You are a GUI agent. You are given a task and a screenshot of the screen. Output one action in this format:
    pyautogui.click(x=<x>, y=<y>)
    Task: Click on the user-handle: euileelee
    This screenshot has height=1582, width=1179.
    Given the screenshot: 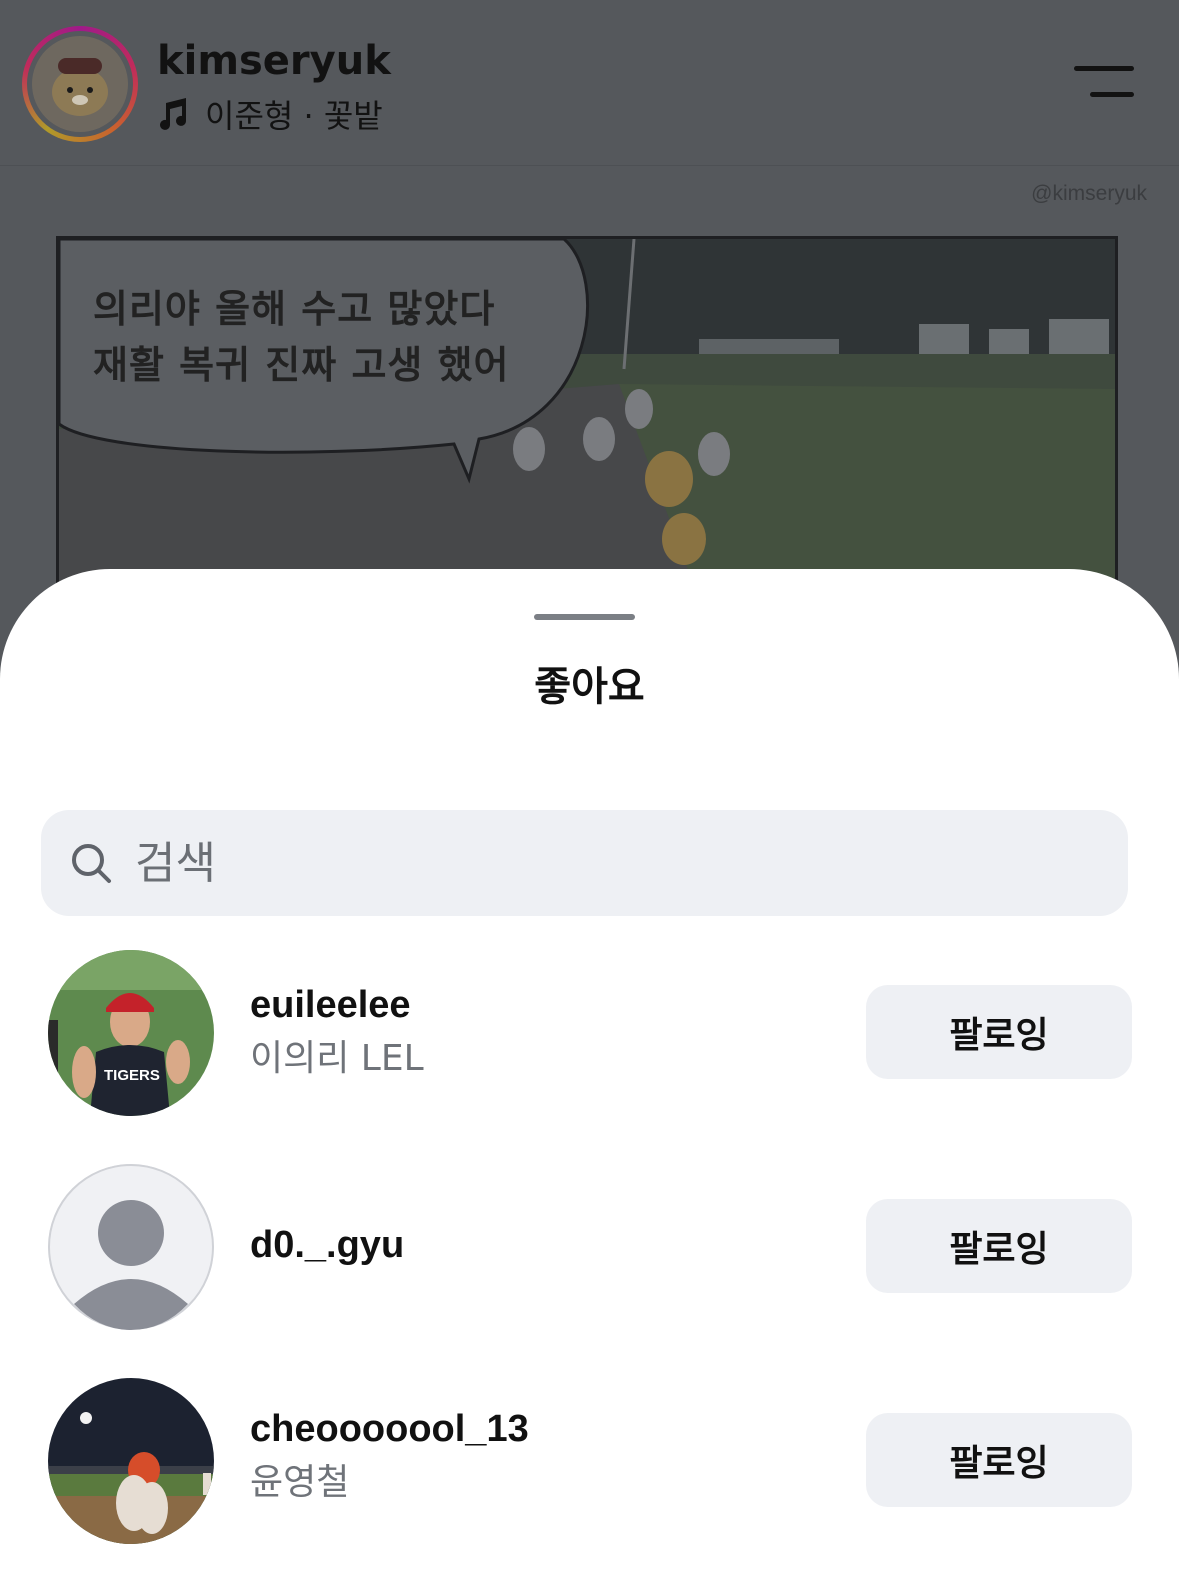 What is the action you would take?
    pyautogui.click(x=337, y=1005)
    